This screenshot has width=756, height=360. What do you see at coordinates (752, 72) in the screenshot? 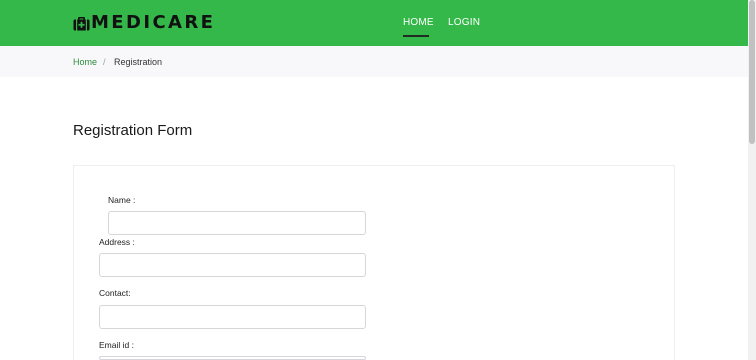
I see `scrollbar-thumb` at bounding box center [752, 72].